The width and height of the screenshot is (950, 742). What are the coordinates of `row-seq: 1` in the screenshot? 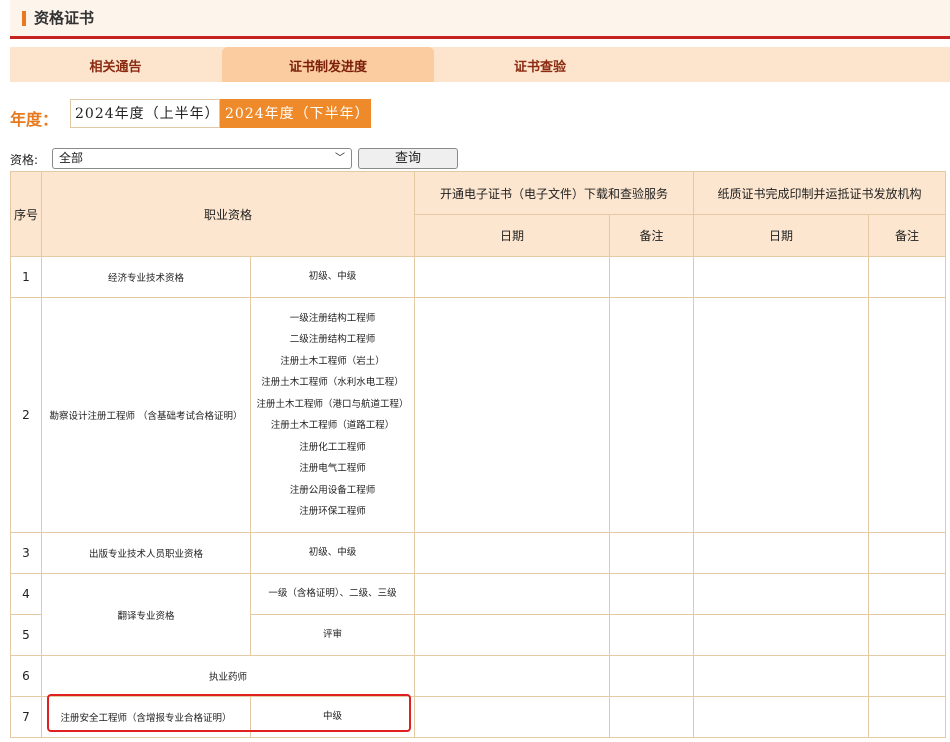 It's located at (26, 277).